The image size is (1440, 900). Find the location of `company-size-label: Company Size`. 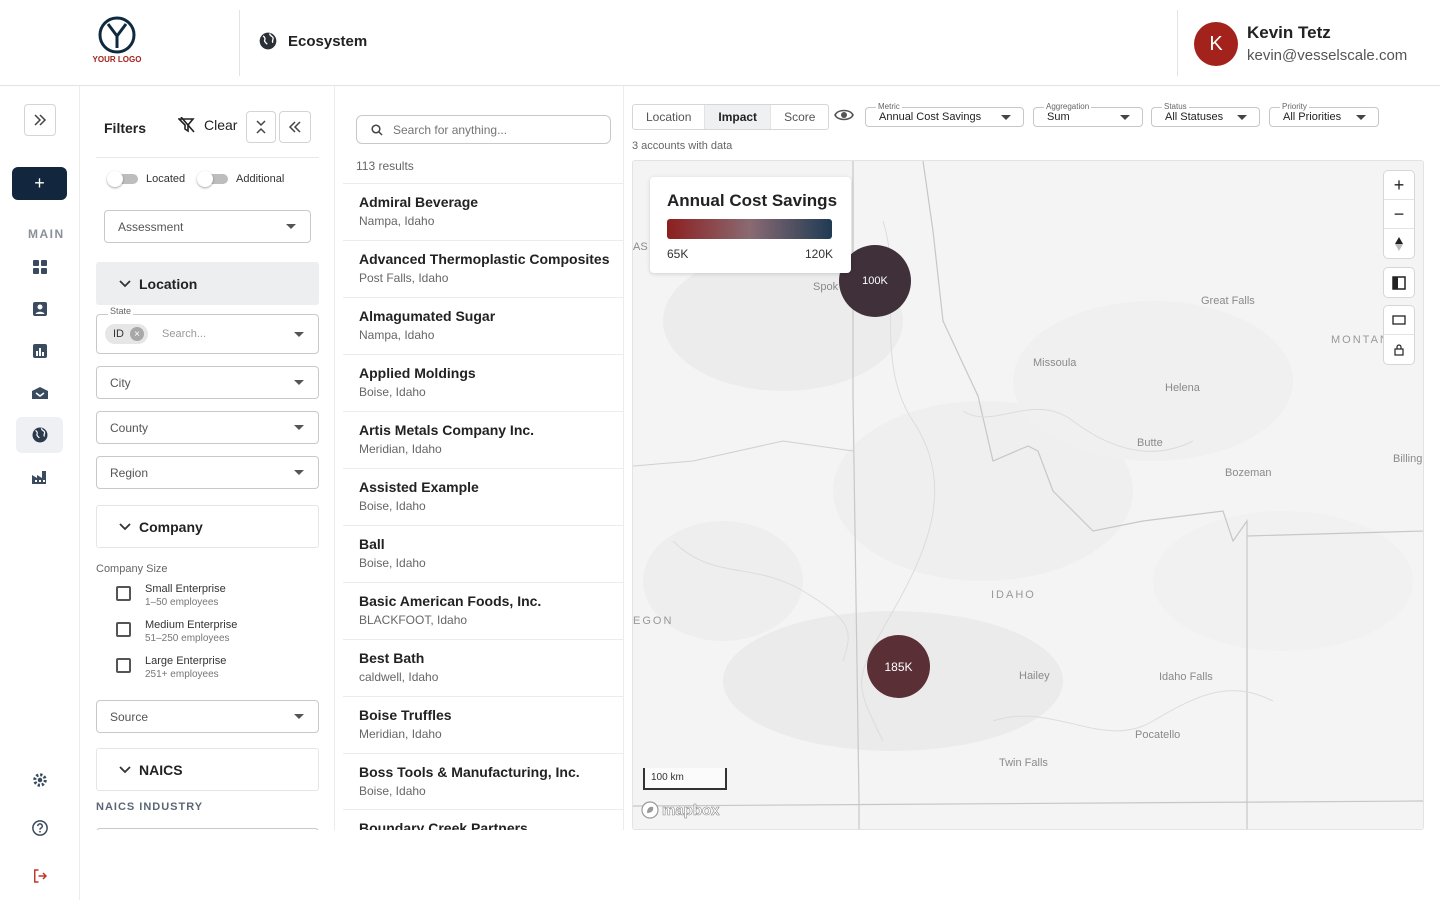

company-size-label: Company Size is located at coordinates (132, 569).